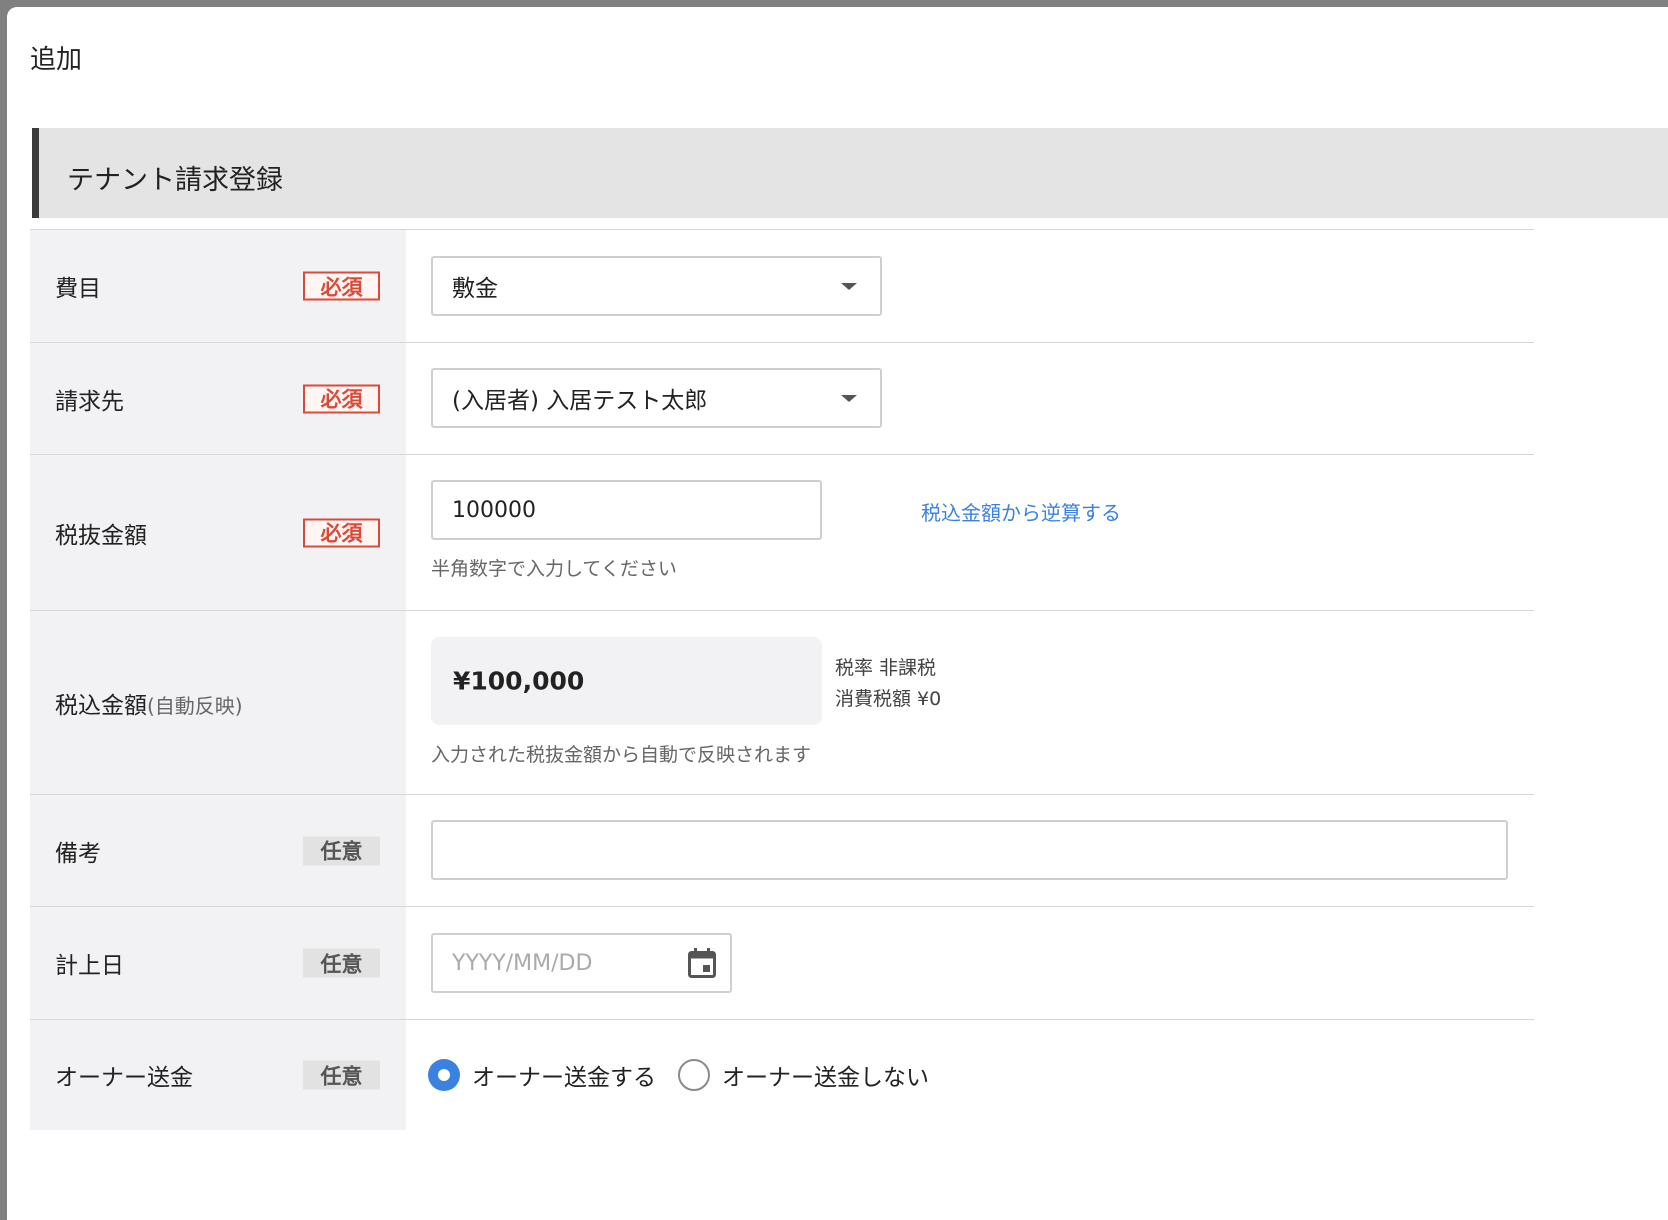  I want to click on form-row-remarks: 備考 任意, so click(782, 851).